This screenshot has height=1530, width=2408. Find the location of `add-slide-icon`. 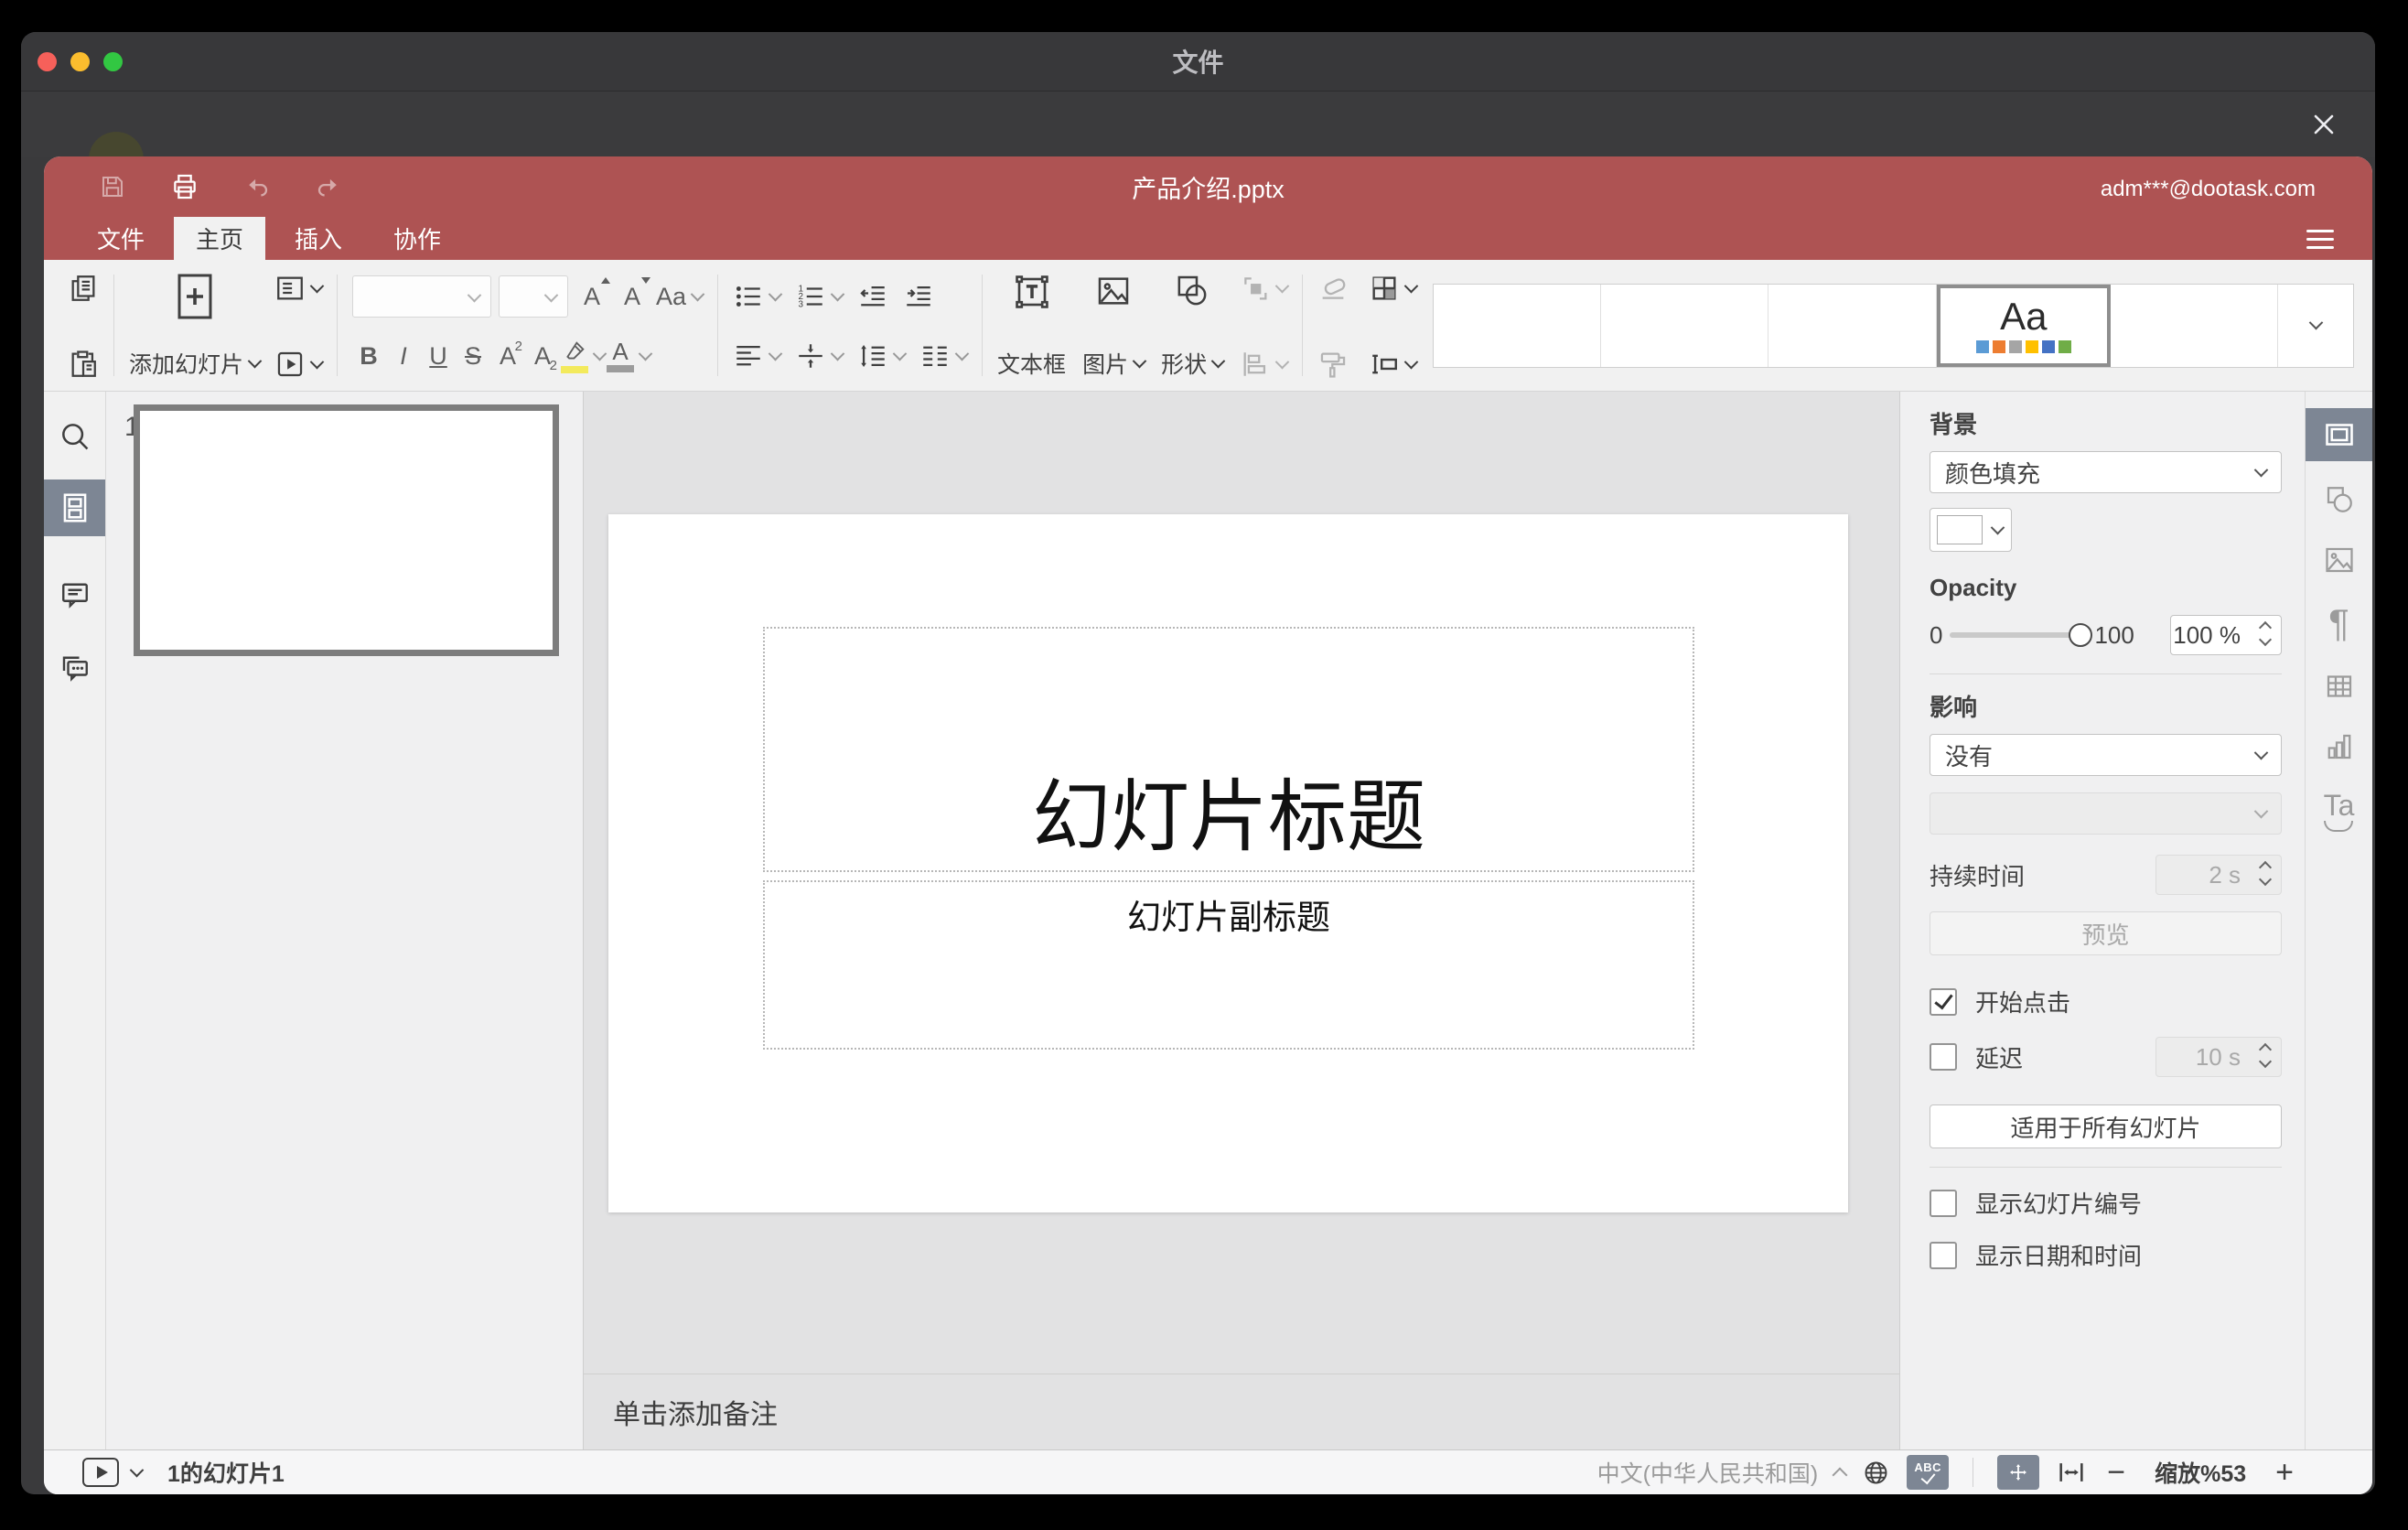

add-slide-icon is located at coordinates (195, 296).